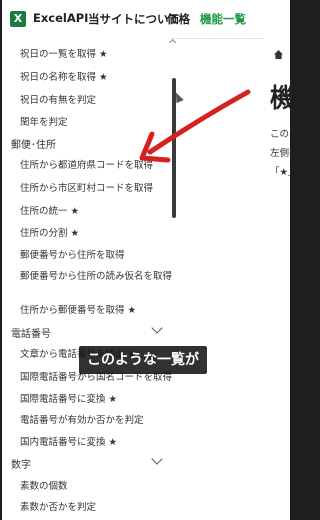 This screenshot has height=520, width=320. Describe the element at coordinates (195, 126) in the screenshot. I see `red-arrow-annotation` at that location.